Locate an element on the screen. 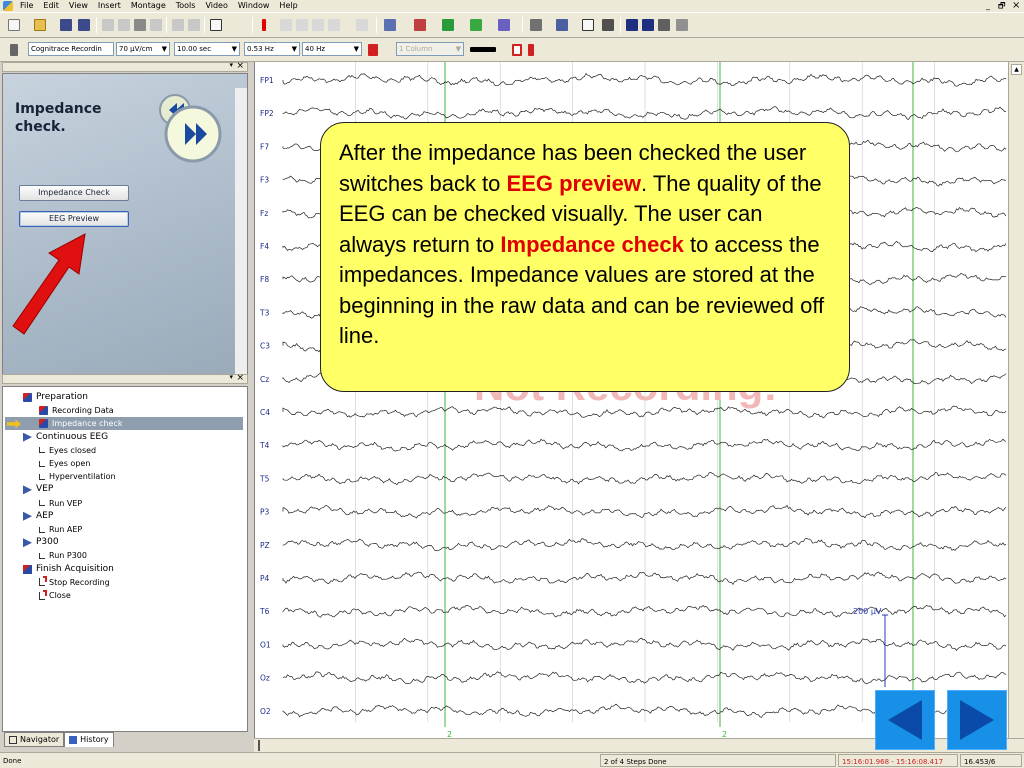  highpass-select: 40 Hz ▼ is located at coordinates (332, 49).